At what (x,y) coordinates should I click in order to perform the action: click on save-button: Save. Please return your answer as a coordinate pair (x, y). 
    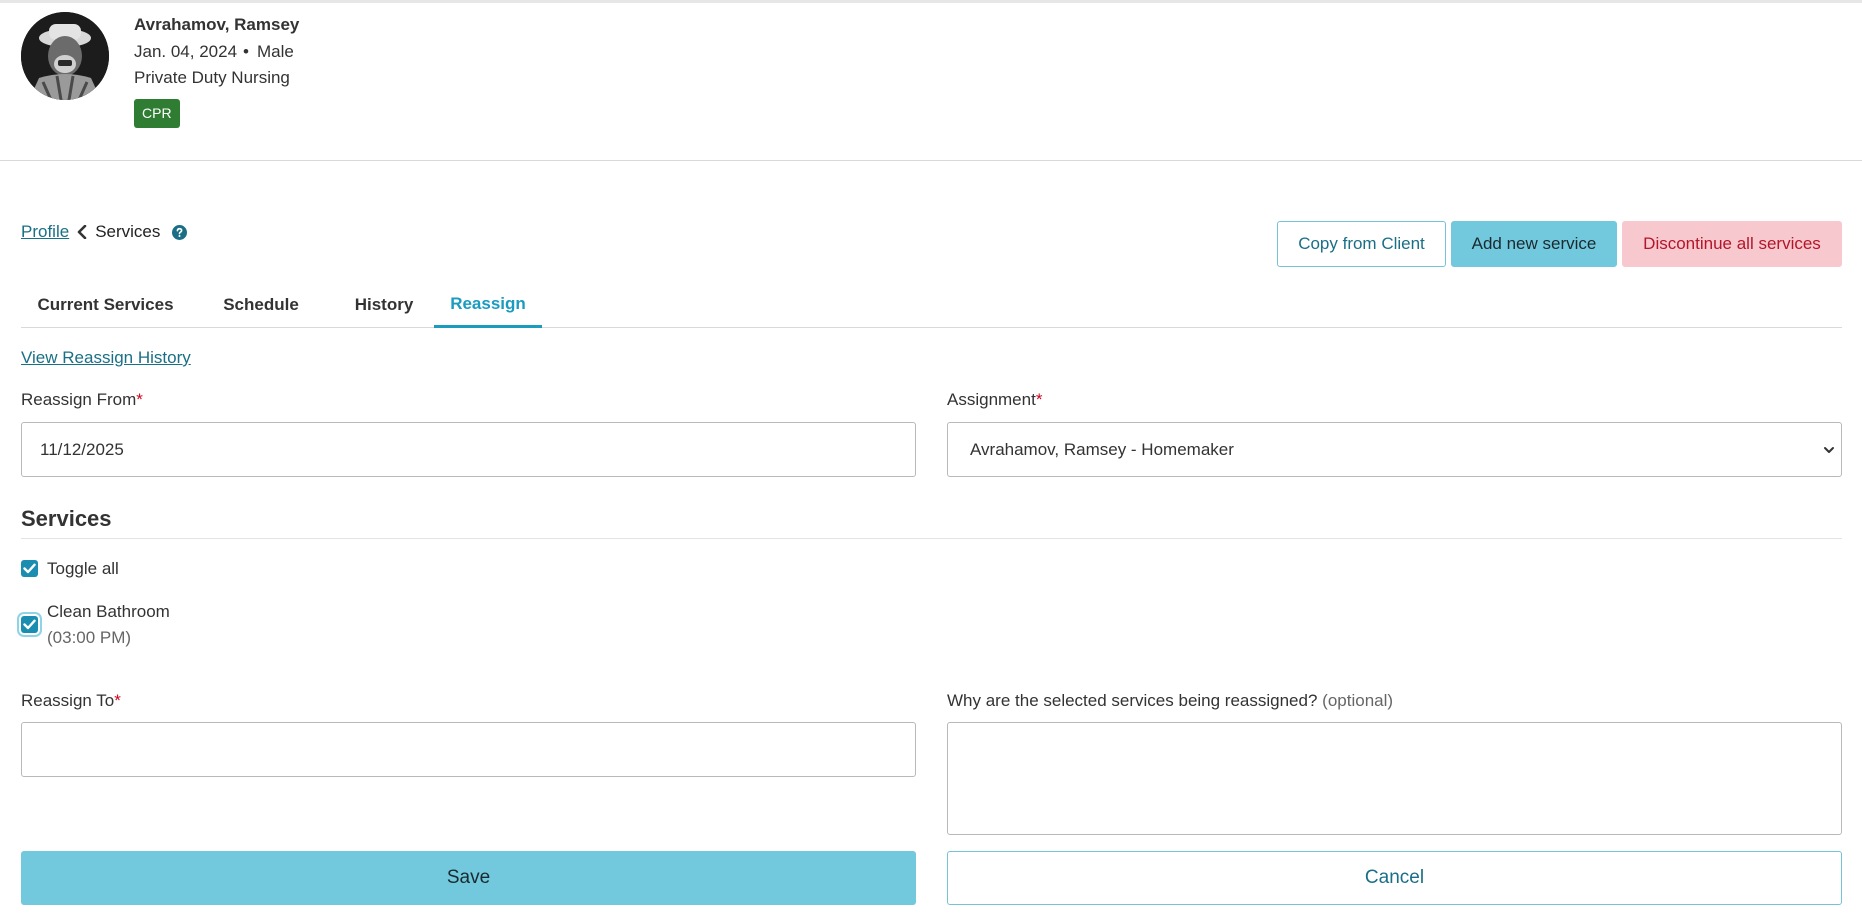
    Looking at the image, I should click on (468, 878).